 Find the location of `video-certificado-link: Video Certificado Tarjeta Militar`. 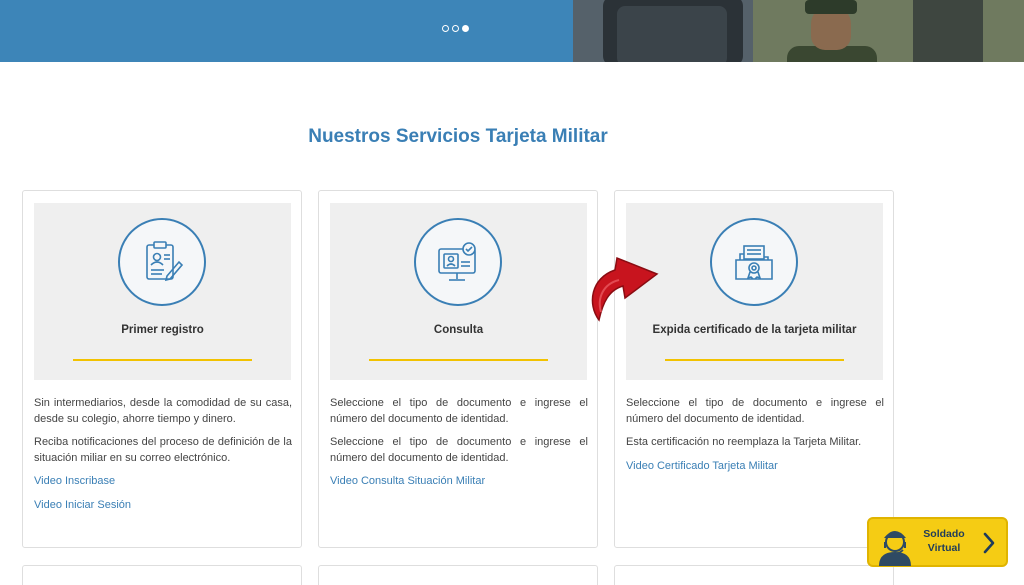

video-certificado-link: Video Certificado Tarjeta Militar is located at coordinates (755, 467).